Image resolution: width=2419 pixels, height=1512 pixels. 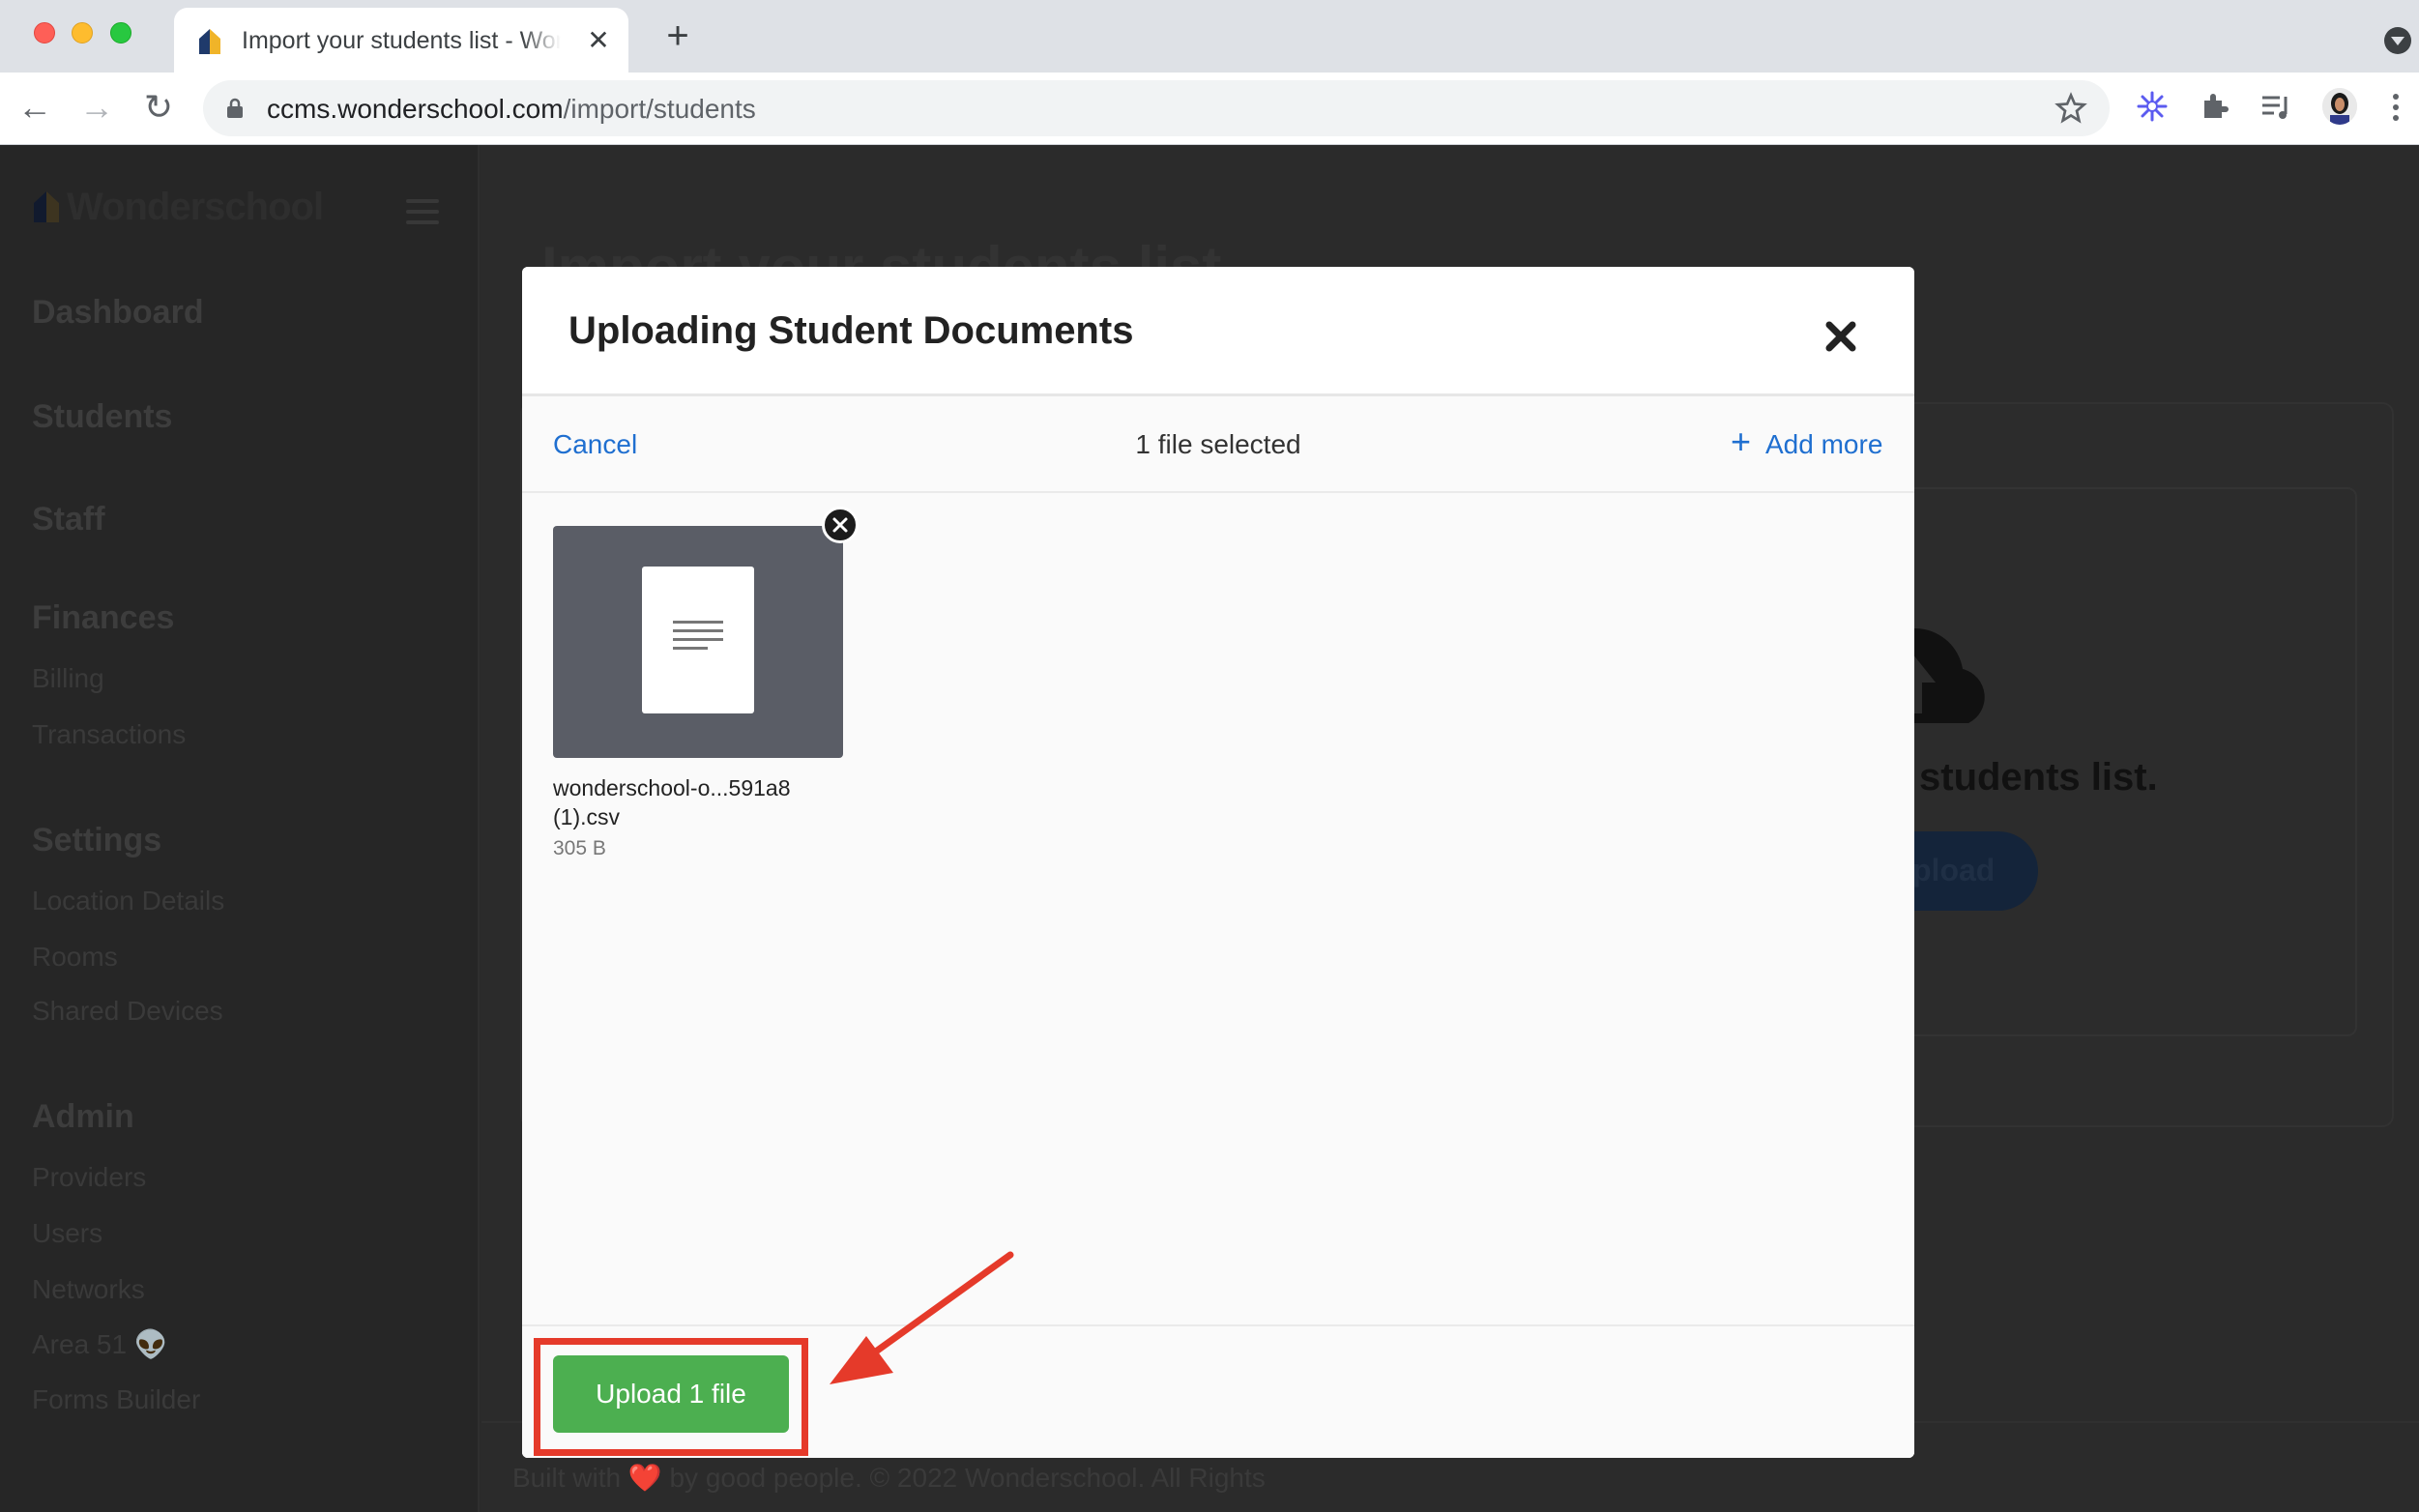 What do you see at coordinates (422, 212) in the screenshot?
I see `hamburger-menu-icon` at bounding box center [422, 212].